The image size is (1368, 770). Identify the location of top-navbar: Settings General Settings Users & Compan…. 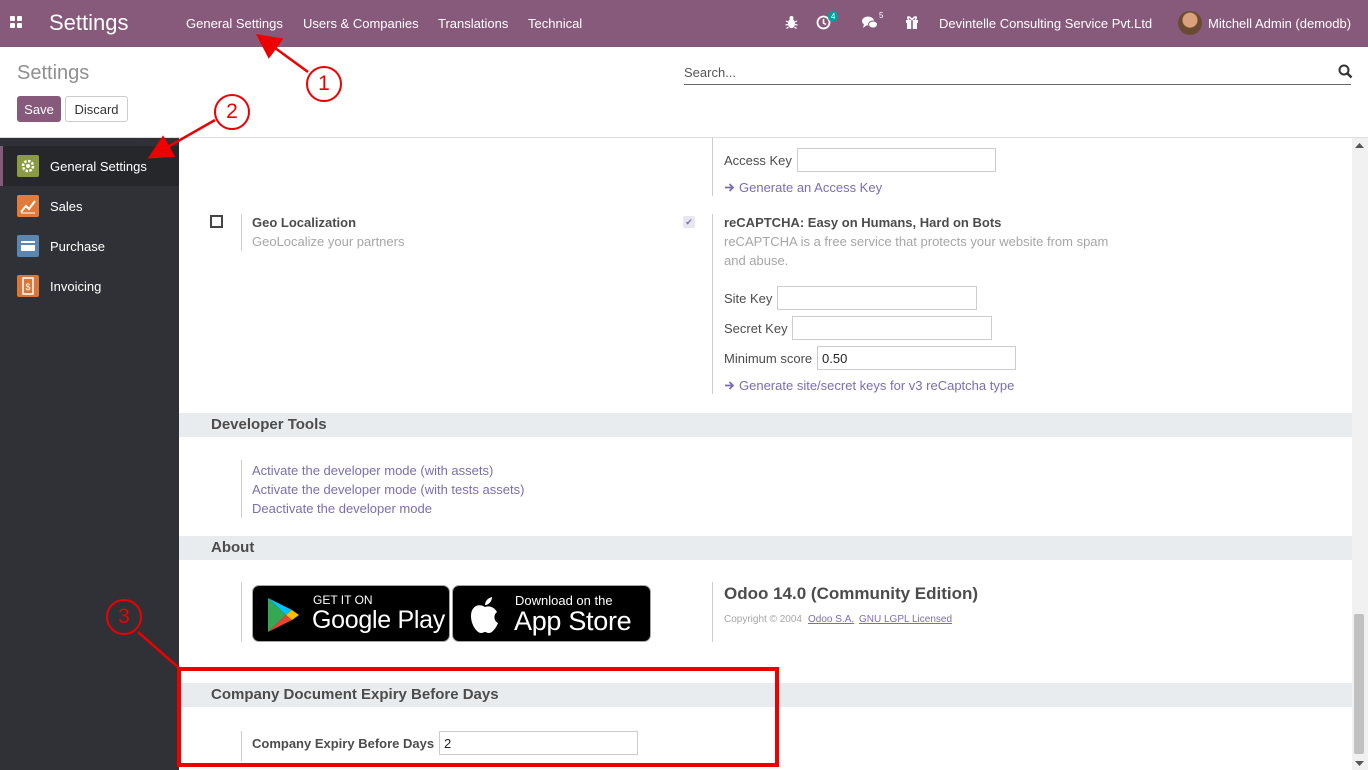
(684, 23).